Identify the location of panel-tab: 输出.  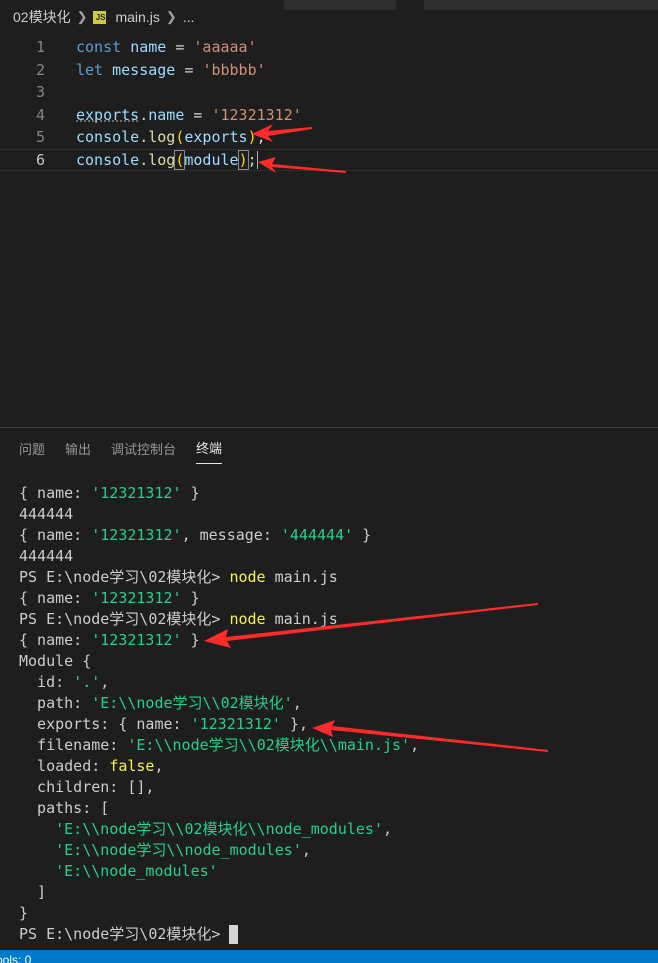
(78, 448).